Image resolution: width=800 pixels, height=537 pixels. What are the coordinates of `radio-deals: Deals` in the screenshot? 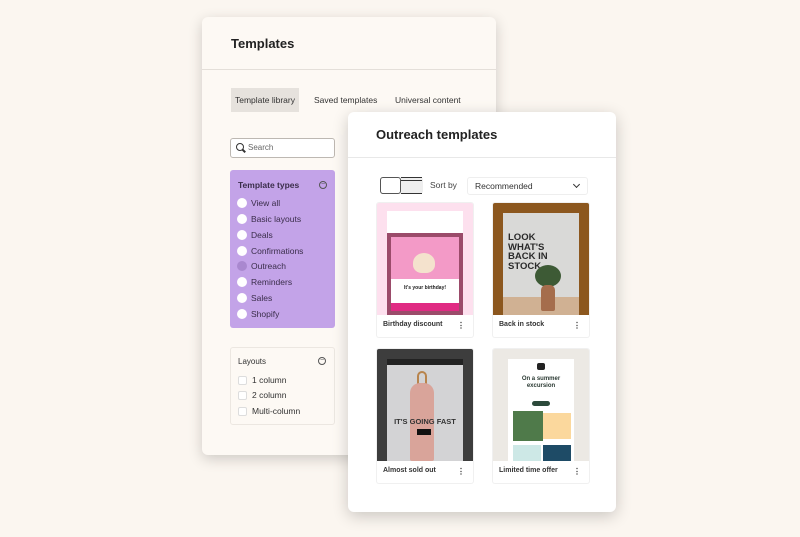 It's located at (255, 235).